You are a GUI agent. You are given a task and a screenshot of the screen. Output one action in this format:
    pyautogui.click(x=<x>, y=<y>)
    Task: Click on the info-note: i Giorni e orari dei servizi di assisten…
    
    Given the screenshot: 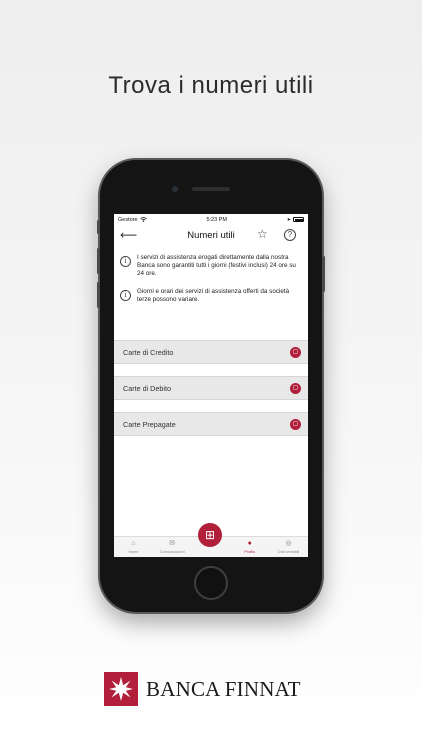 What is the action you would take?
    pyautogui.click(x=211, y=296)
    